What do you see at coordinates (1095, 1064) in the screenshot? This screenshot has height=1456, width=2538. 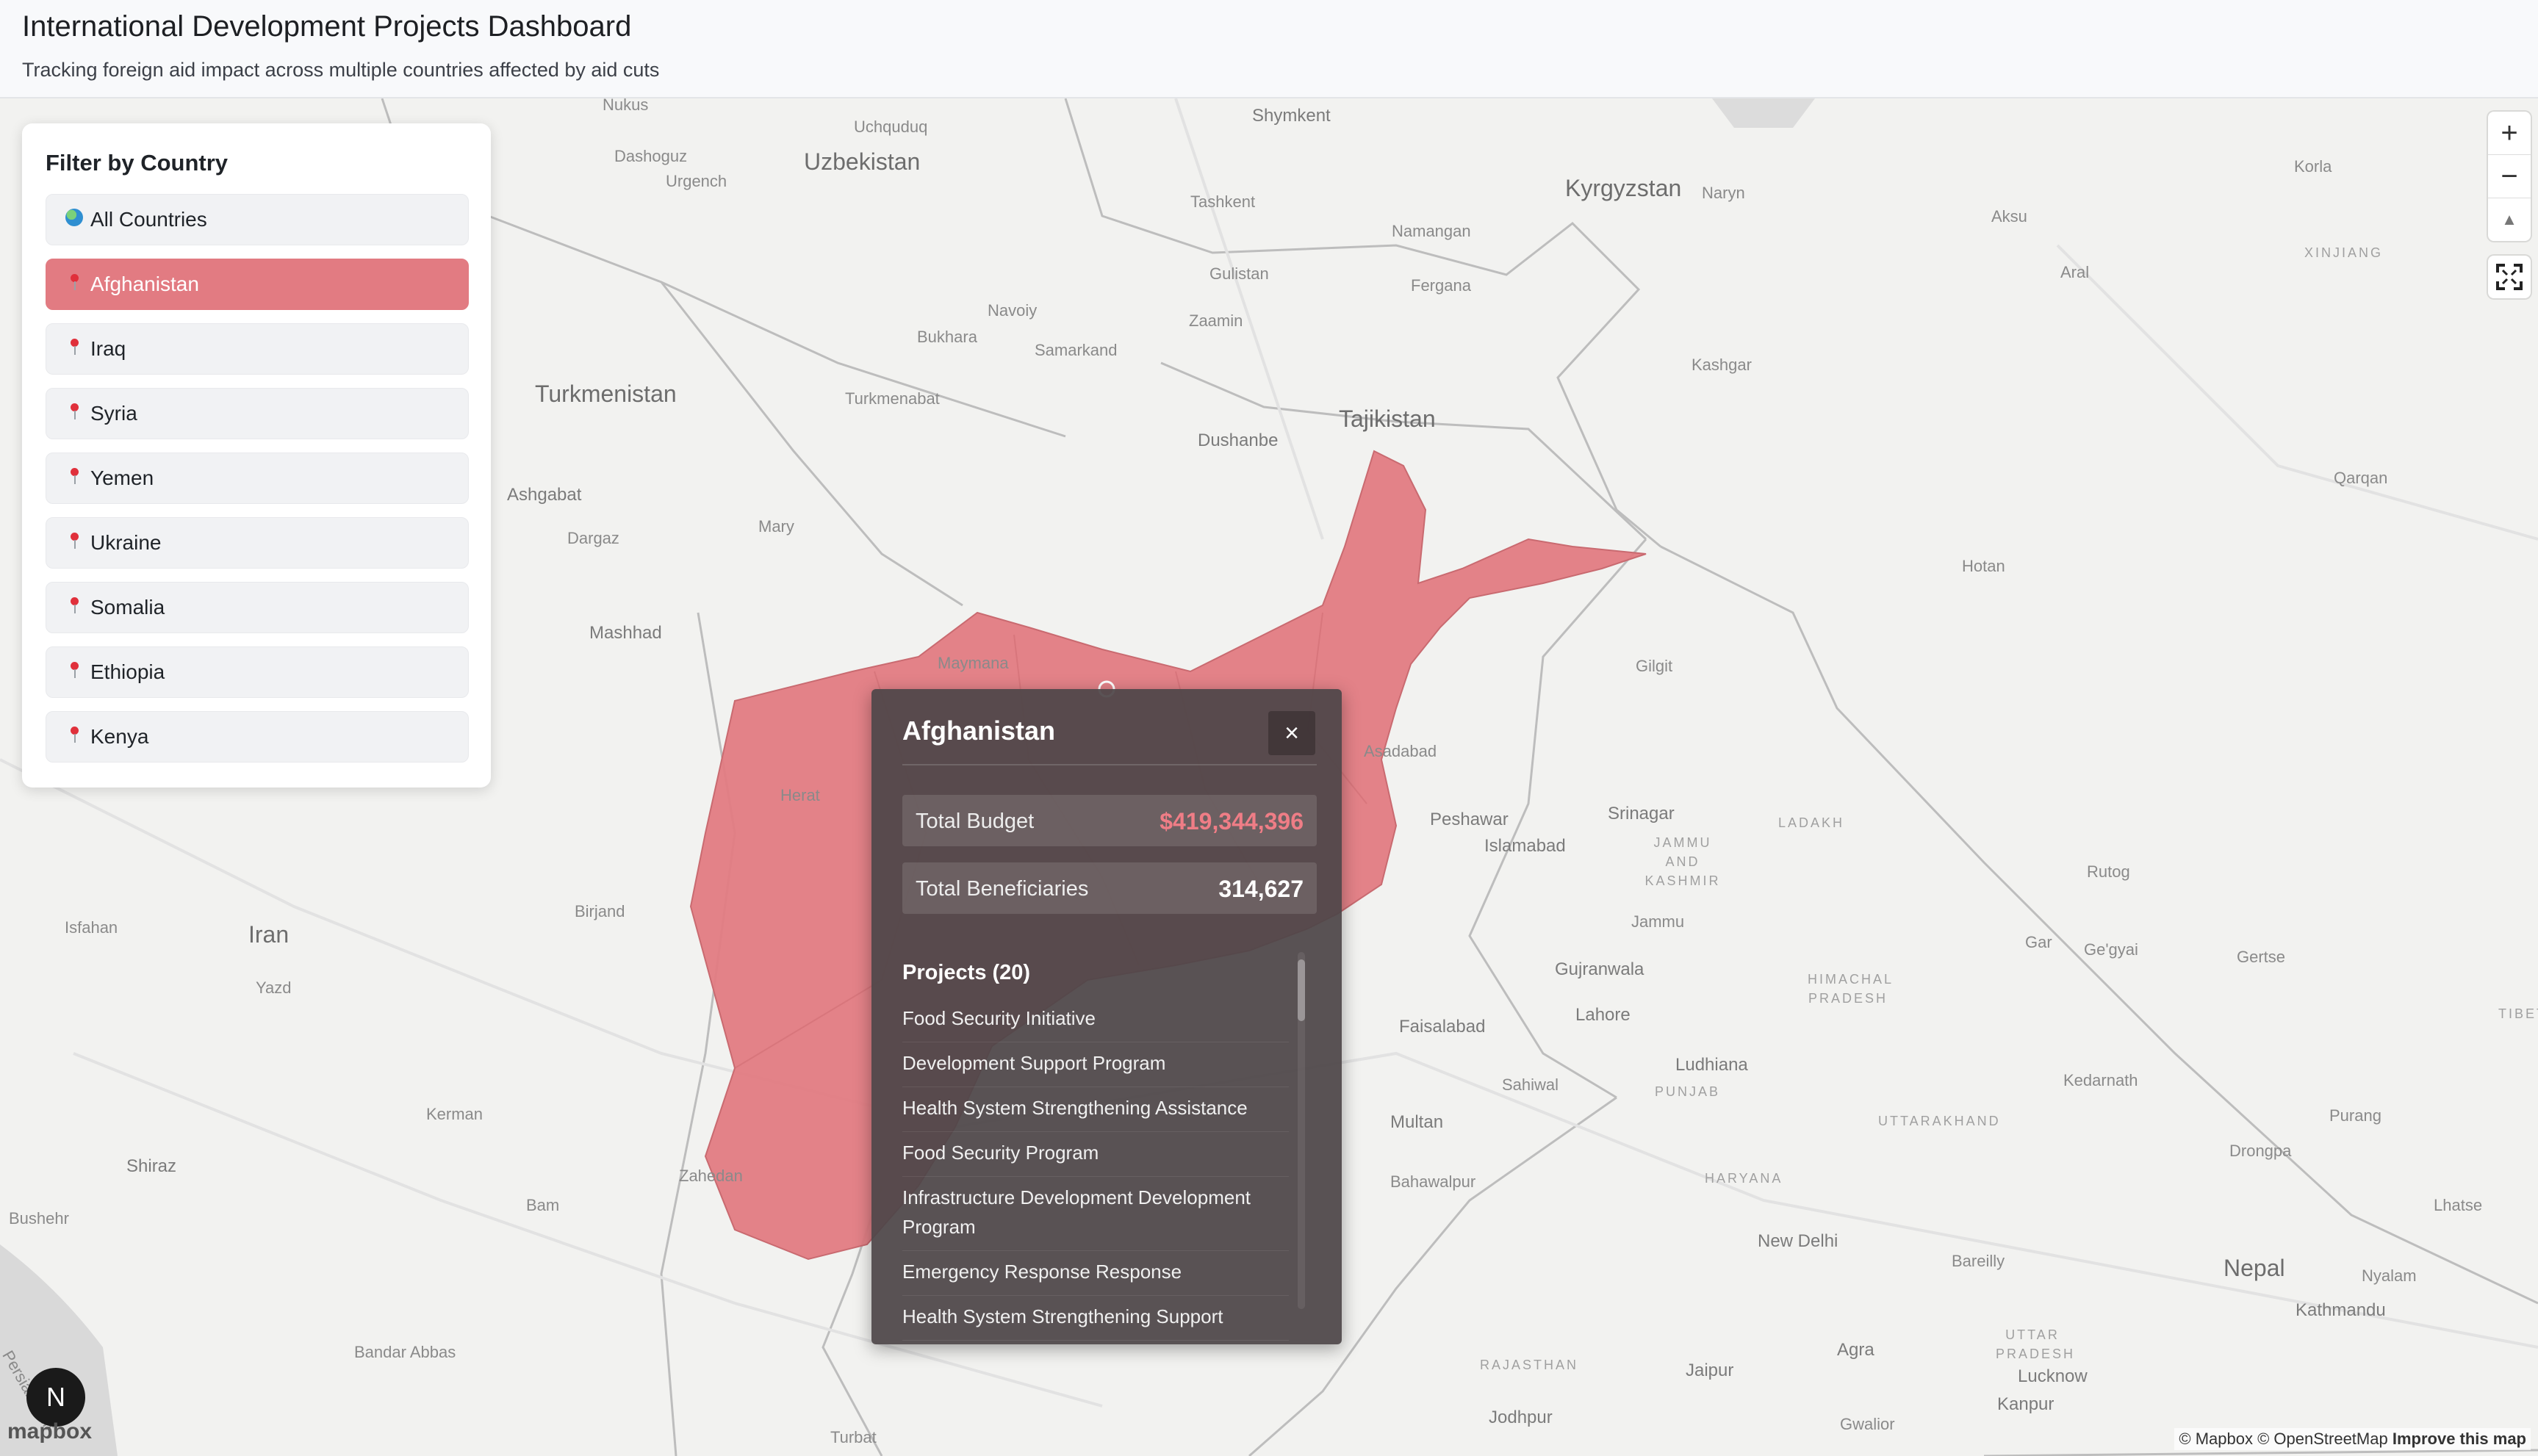 I see `project-item: Development Support Program` at bounding box center [1095, 1064].